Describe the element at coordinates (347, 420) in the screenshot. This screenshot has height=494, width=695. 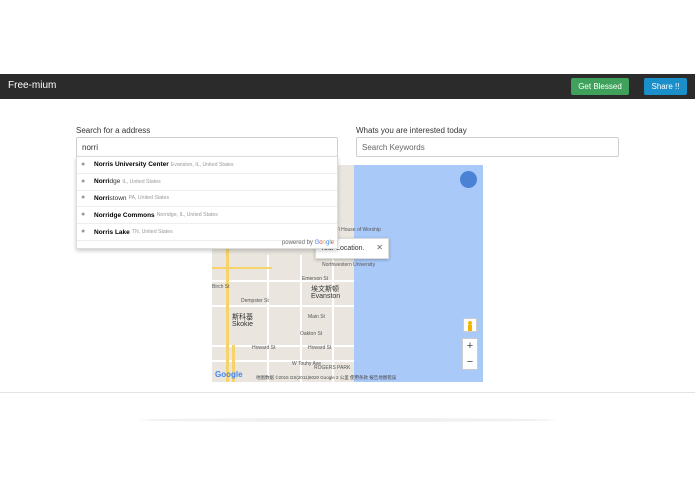
I see `bottom-shadow` at that location.